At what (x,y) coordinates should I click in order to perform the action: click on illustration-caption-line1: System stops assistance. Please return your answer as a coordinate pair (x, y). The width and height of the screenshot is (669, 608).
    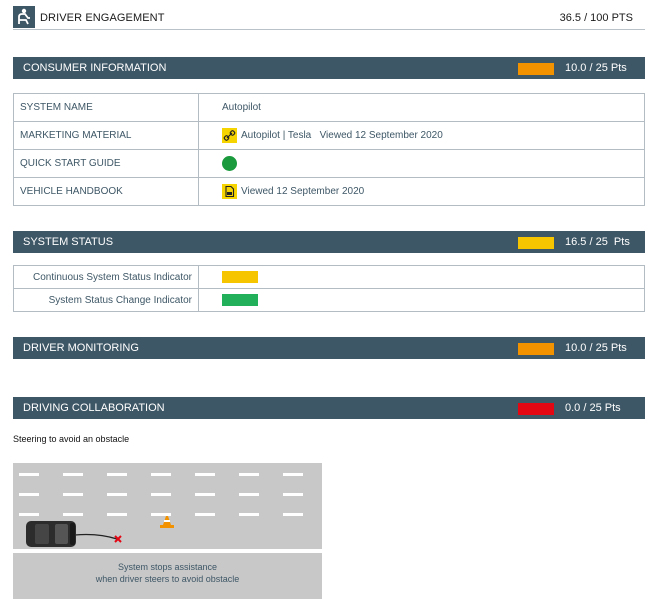
    Looking at the image, I should click on (167, 567).